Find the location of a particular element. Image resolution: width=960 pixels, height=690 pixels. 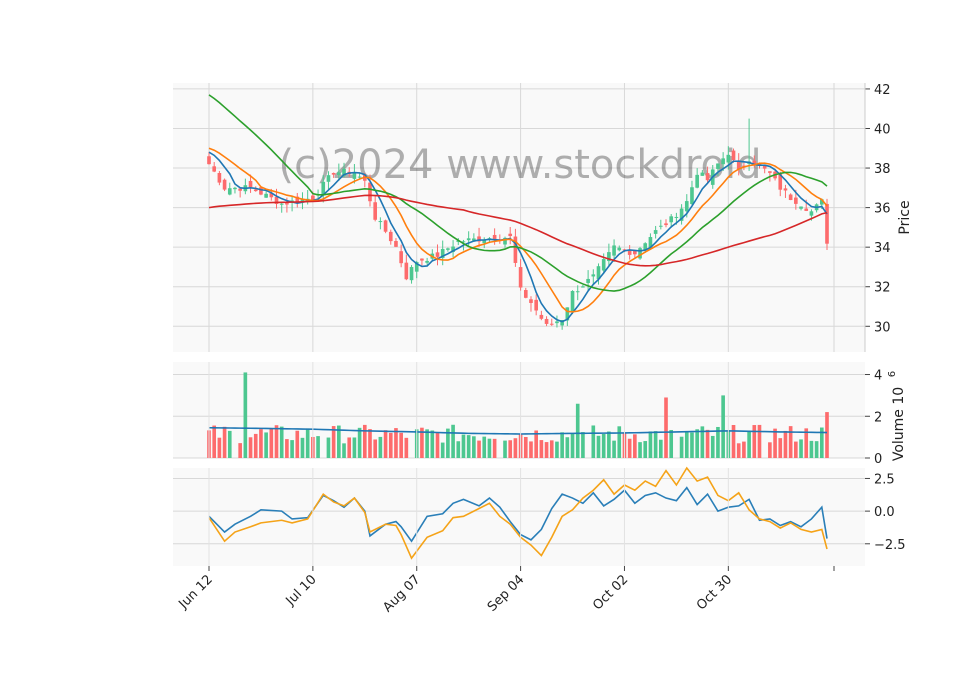

oscillator-plot-area is located at coordinates (519, 517).